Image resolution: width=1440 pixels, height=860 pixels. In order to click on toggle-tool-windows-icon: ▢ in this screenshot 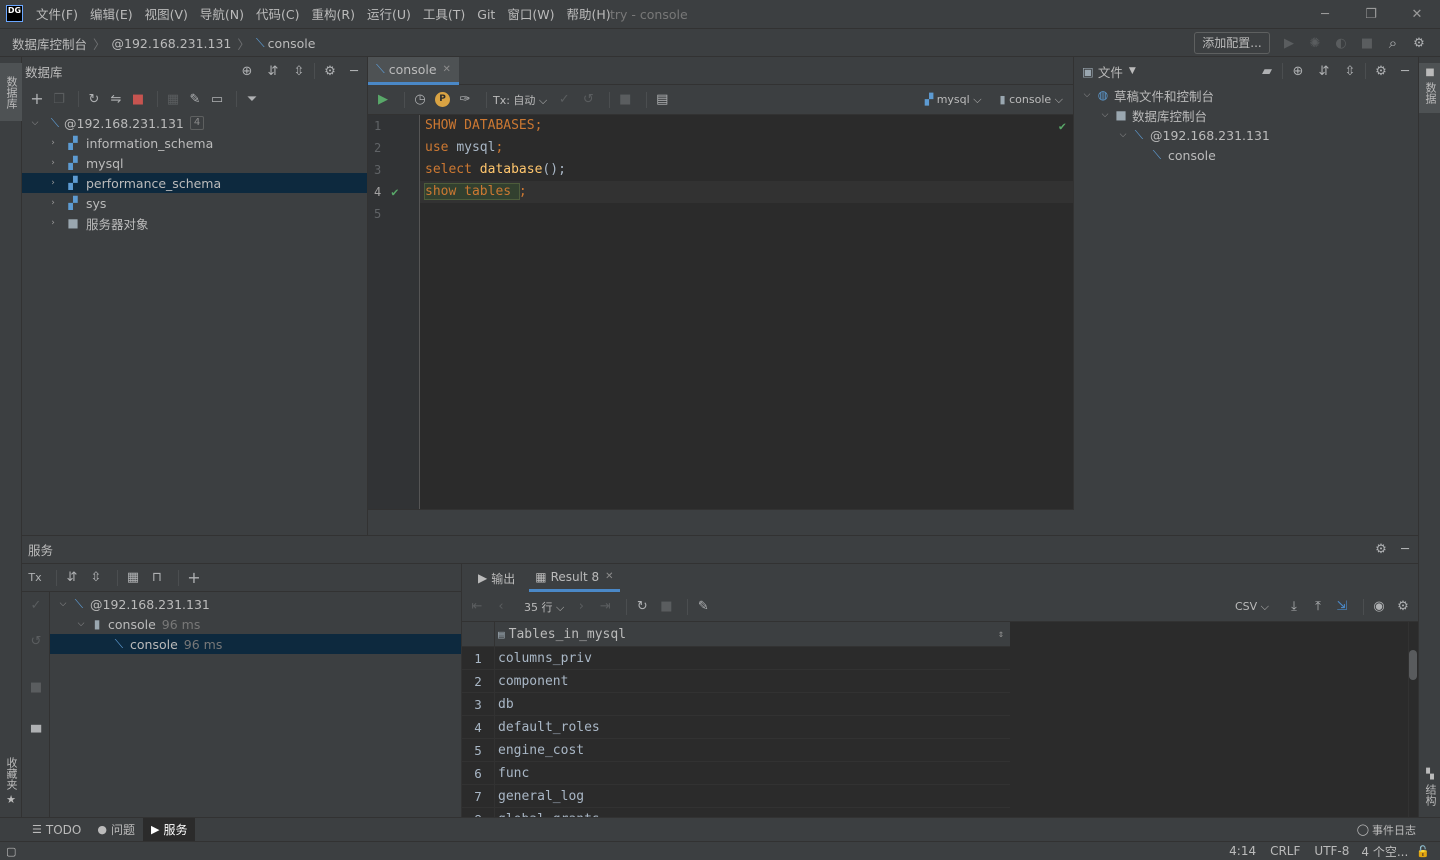, I will do `click(11, 851)`.